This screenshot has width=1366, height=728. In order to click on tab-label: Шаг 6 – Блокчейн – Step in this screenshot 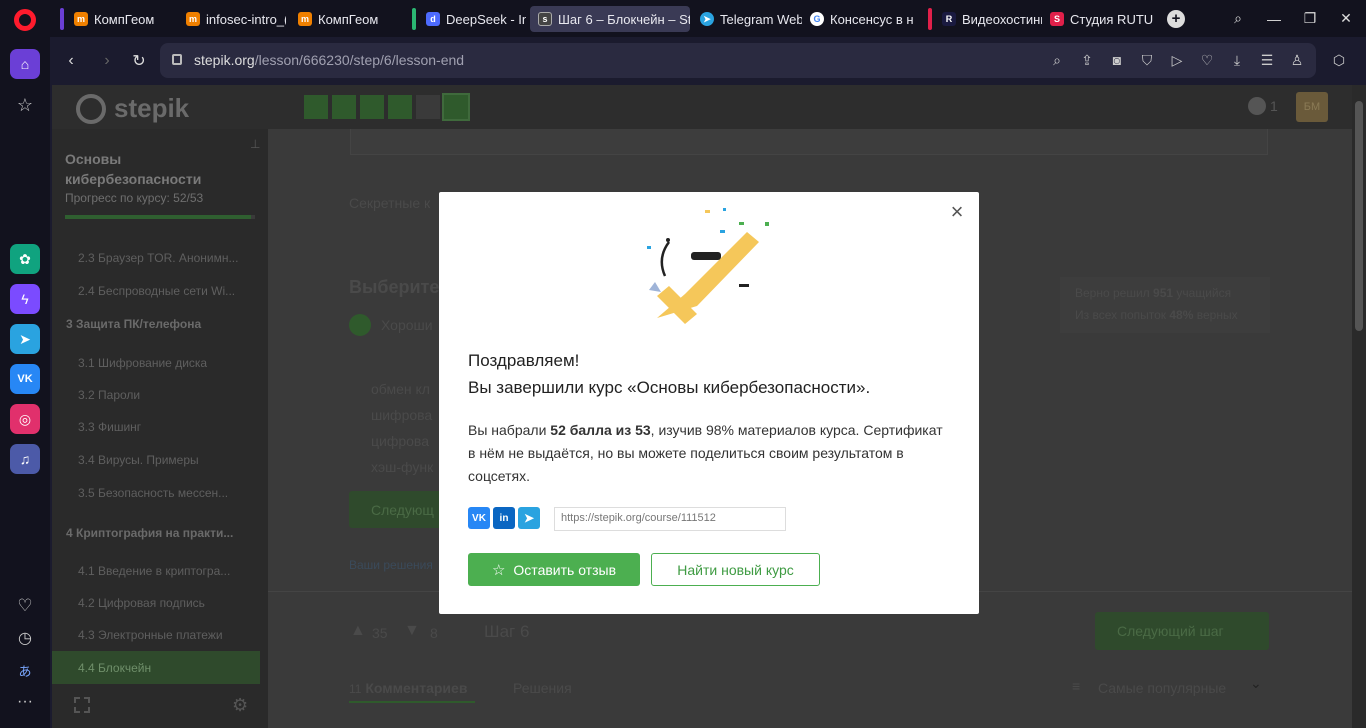, I will do `click(624, 19)`.